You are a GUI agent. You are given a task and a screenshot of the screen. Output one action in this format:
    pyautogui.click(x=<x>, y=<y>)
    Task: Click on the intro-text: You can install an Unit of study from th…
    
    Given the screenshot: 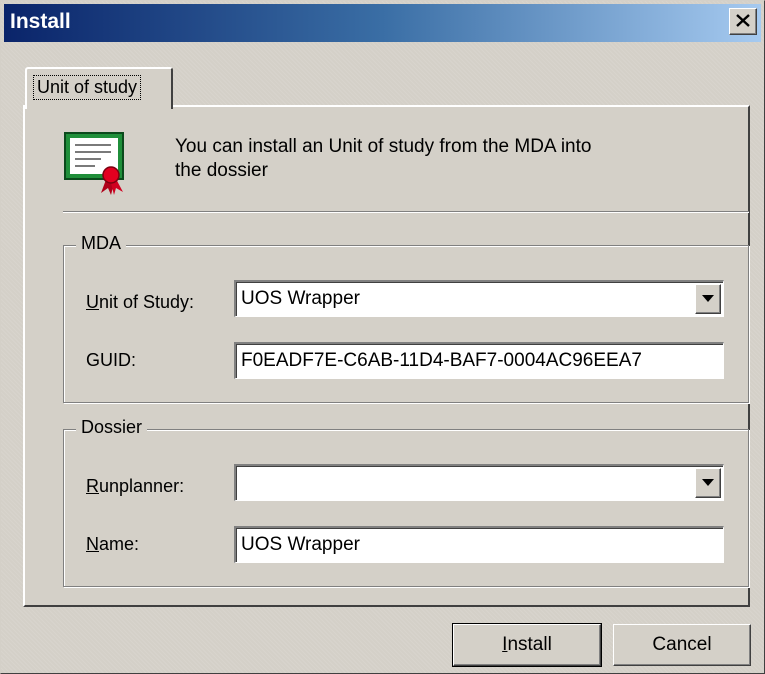 What is the action you would take?
    pyautogui.click(x=425, y=159)
    